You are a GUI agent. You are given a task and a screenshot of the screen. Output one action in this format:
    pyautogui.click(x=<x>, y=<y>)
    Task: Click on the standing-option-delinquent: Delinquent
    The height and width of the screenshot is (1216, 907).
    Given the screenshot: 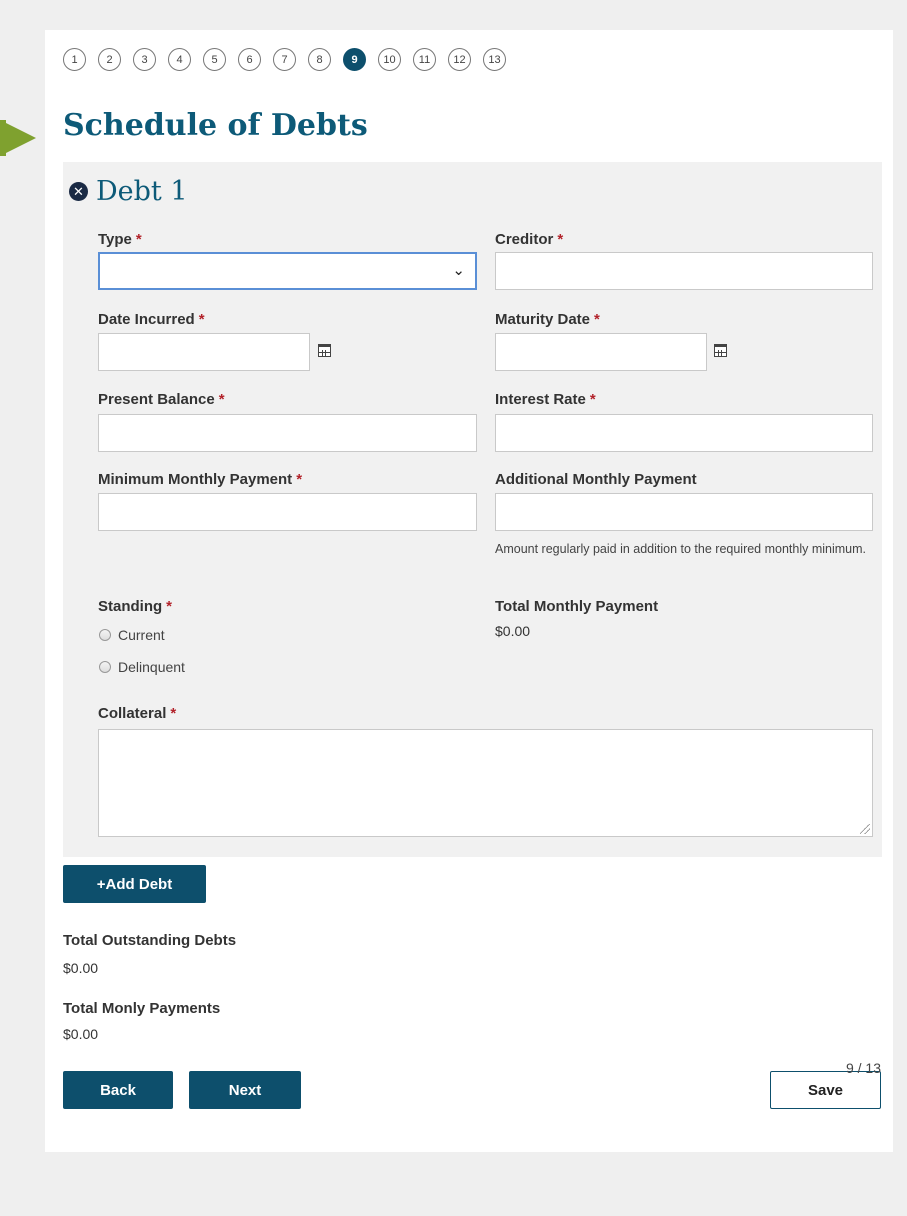 What is the action you would take?
    pyautogui.click(x=142, y=667)
    